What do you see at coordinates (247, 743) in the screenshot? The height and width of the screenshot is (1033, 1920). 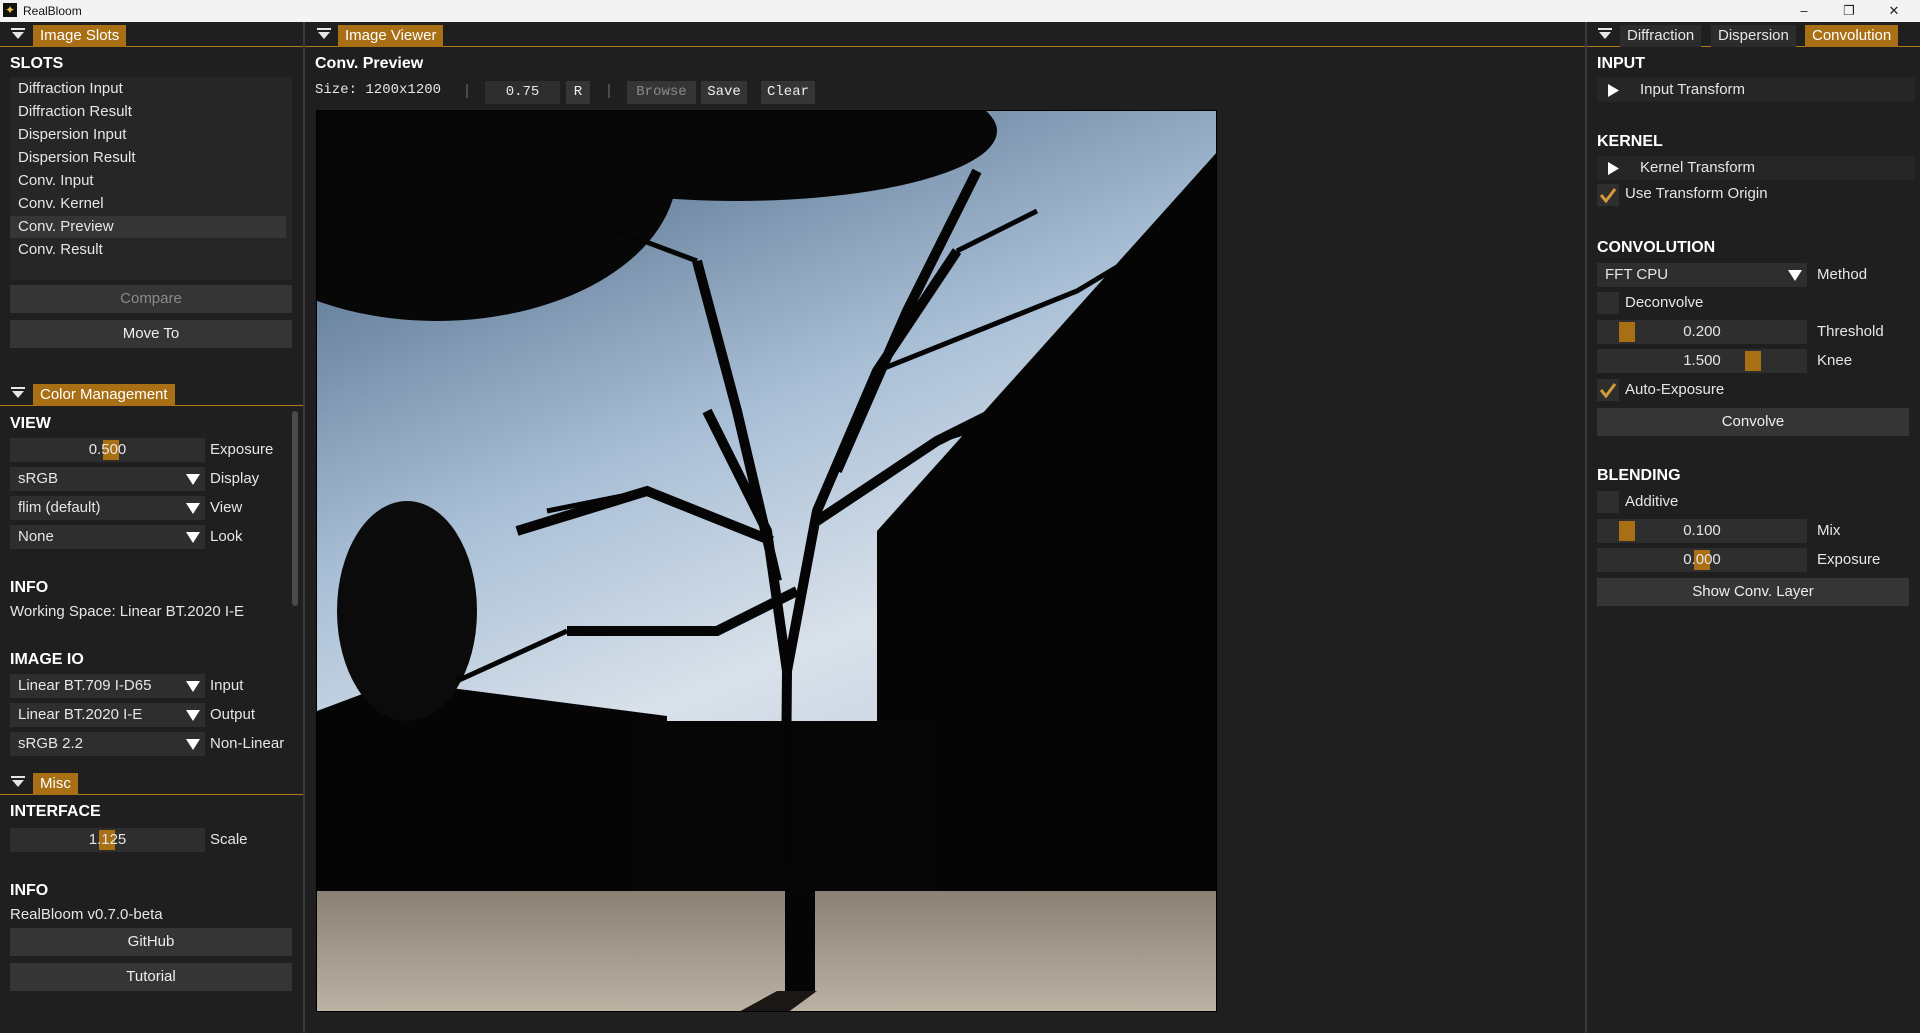 I see `nonlinear-label: Non-Linear` at bounding box center [247, 743].